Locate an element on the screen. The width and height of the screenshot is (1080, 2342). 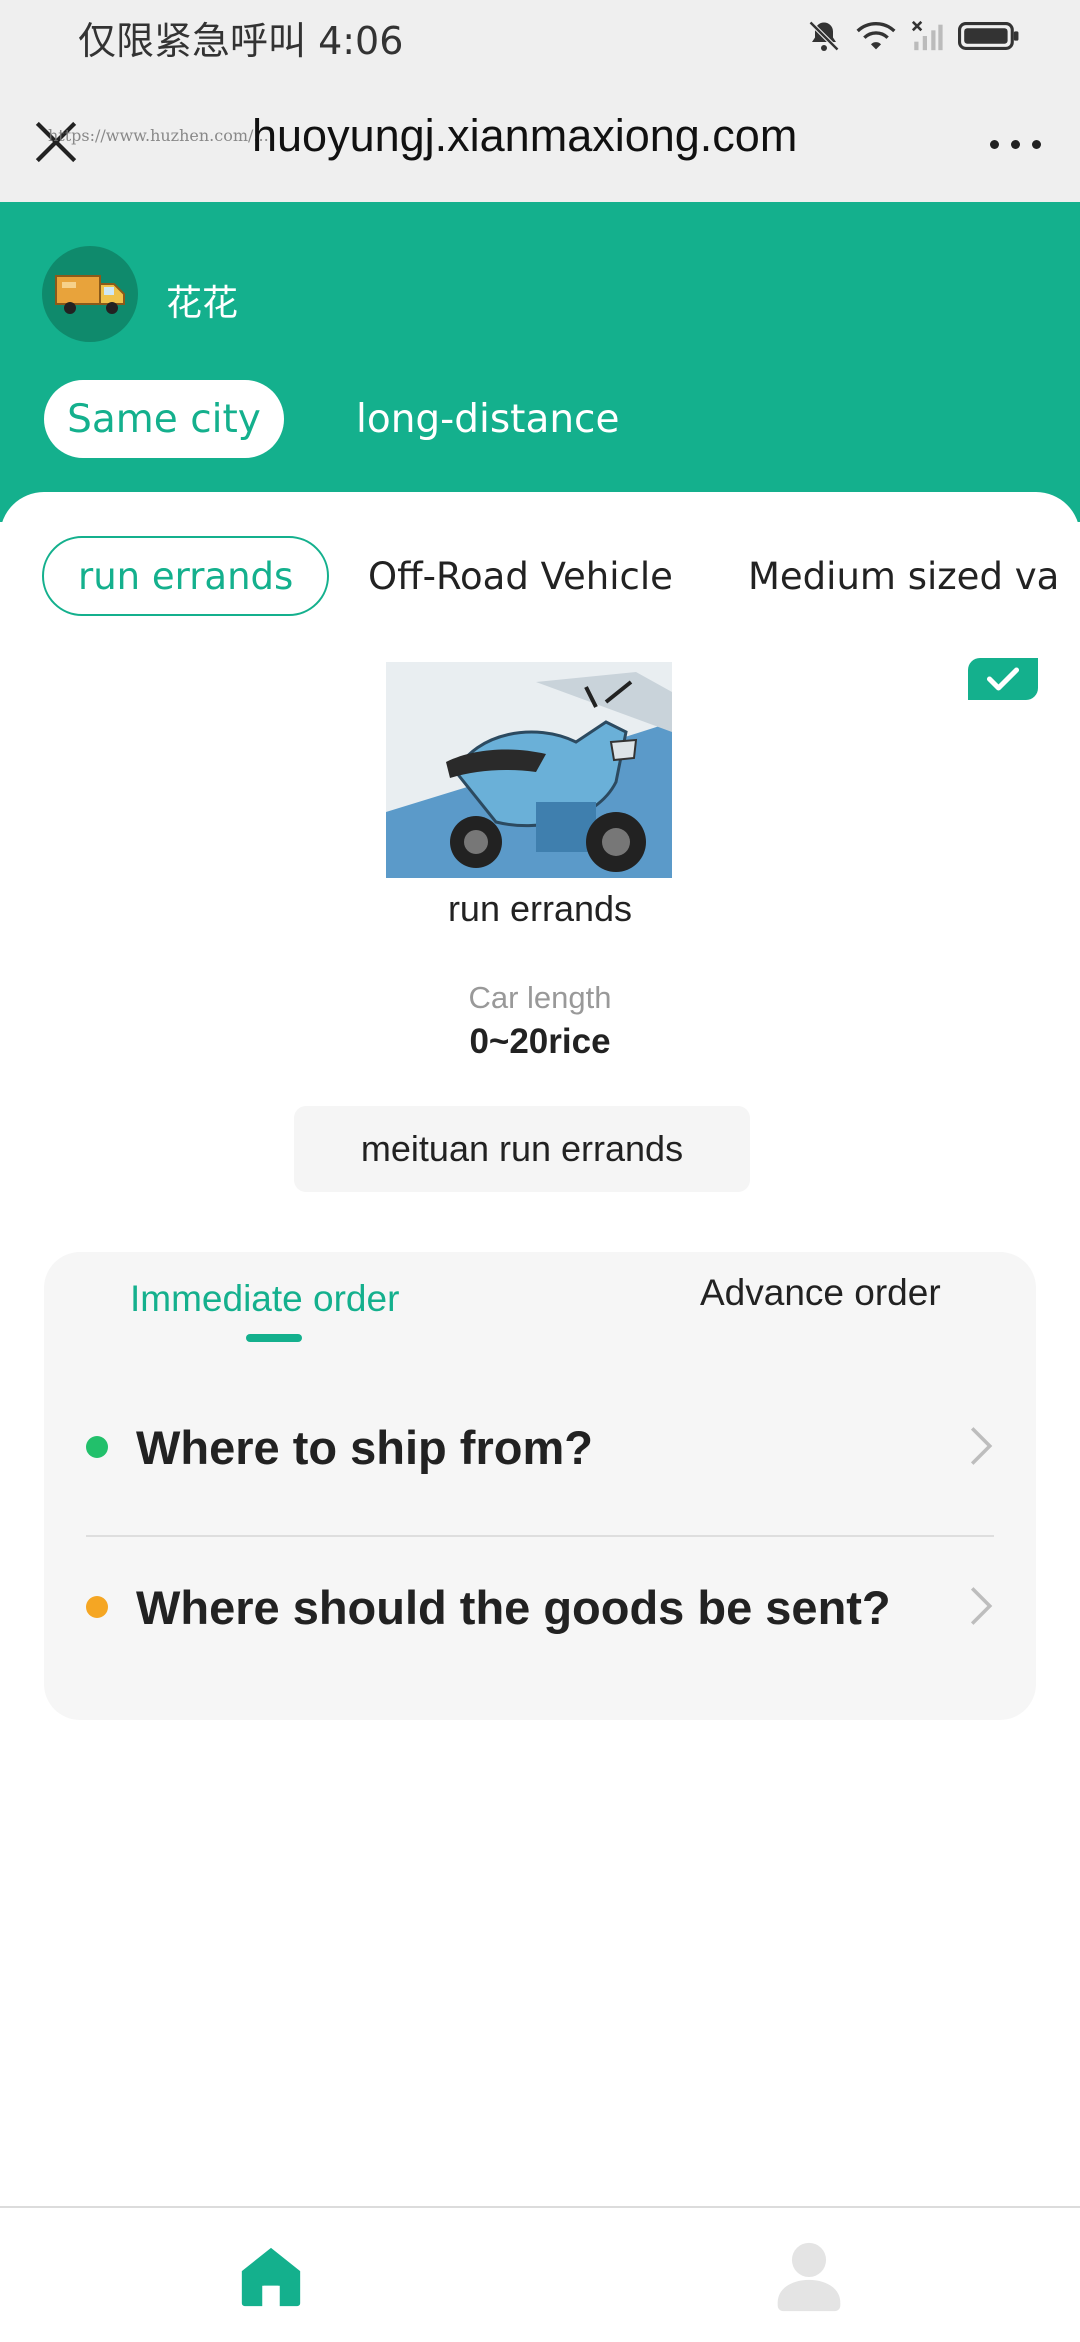
home-icon is located at coordinates (271, 2277).